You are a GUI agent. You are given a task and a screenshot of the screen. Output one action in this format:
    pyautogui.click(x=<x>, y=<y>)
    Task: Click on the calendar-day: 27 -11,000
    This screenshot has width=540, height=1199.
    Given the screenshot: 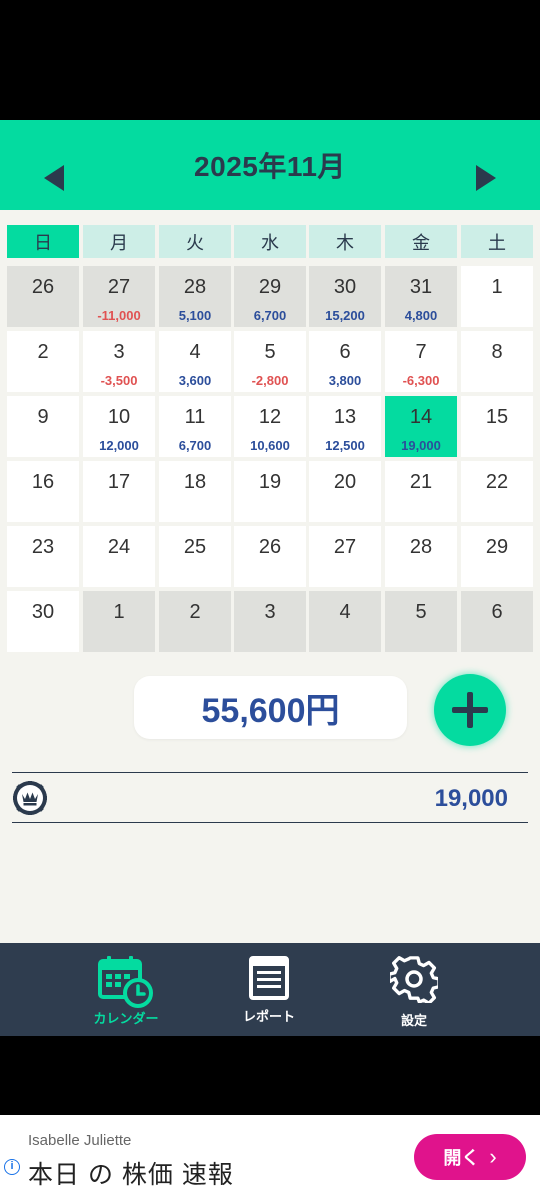 What is the action you would take?
    pyautogui.click(x=119, y=296)
    